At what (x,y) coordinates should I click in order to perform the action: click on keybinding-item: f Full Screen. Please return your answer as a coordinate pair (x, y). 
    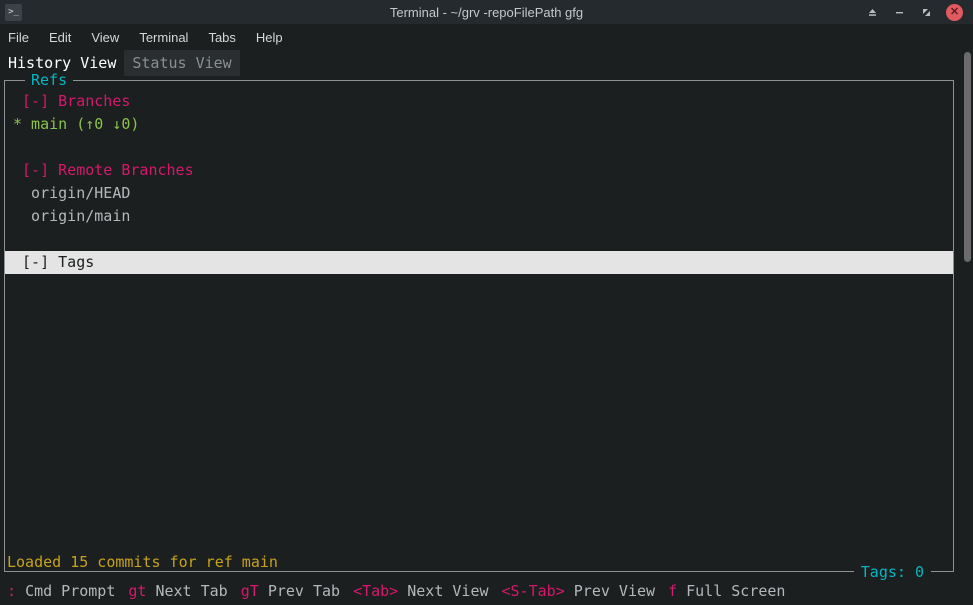
    Looking at the image, I should click on (726, 591).